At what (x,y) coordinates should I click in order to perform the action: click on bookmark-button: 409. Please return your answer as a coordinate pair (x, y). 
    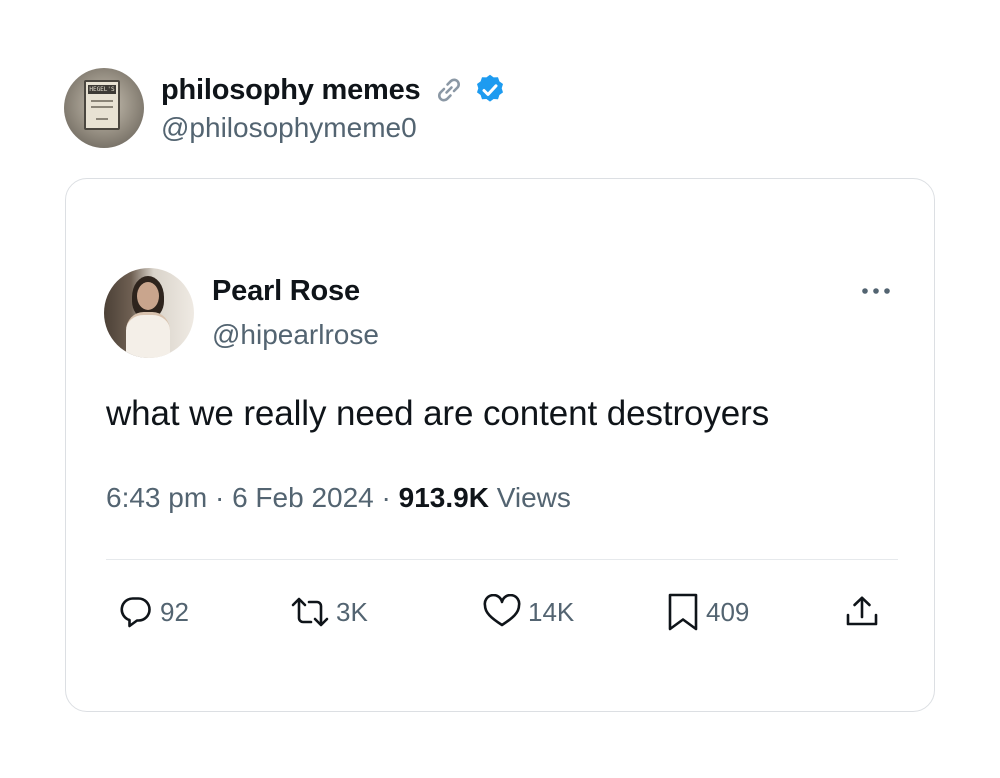
    Looking at the image, I should click on (707, 612).